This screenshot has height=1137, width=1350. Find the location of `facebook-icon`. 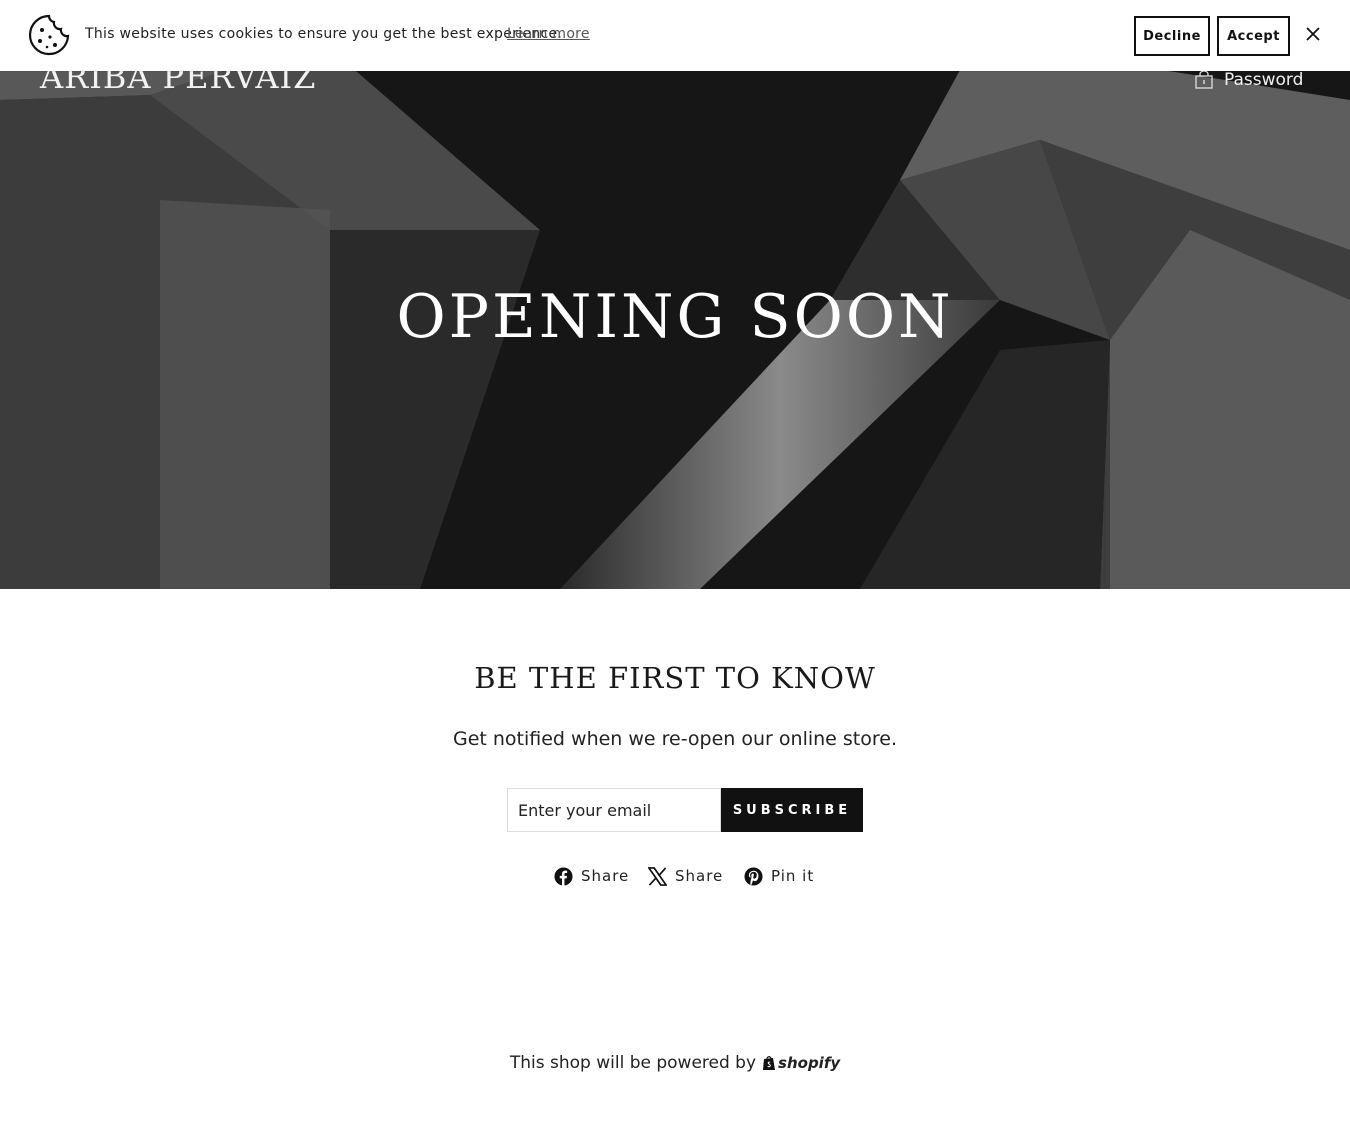

facebook-icon is located at coordinates (563, 876).